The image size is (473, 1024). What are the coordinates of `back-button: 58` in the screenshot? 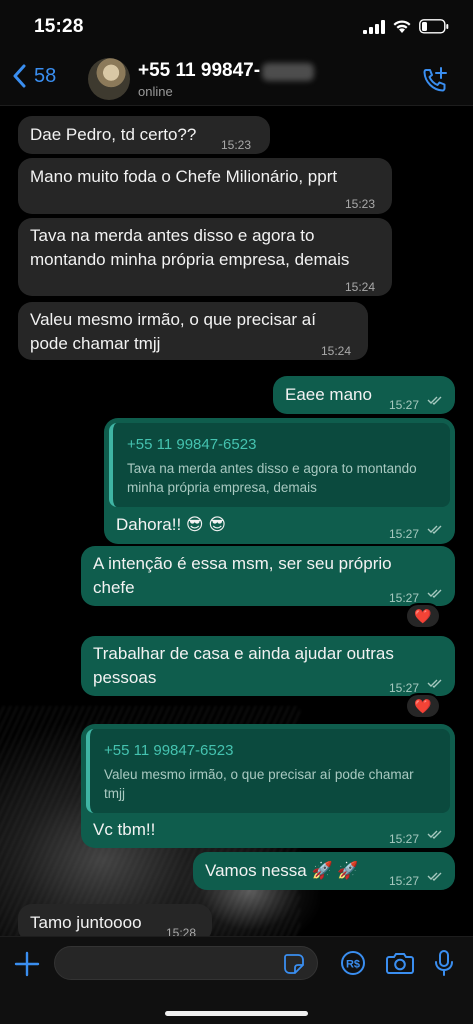 It's located at (34, 76).